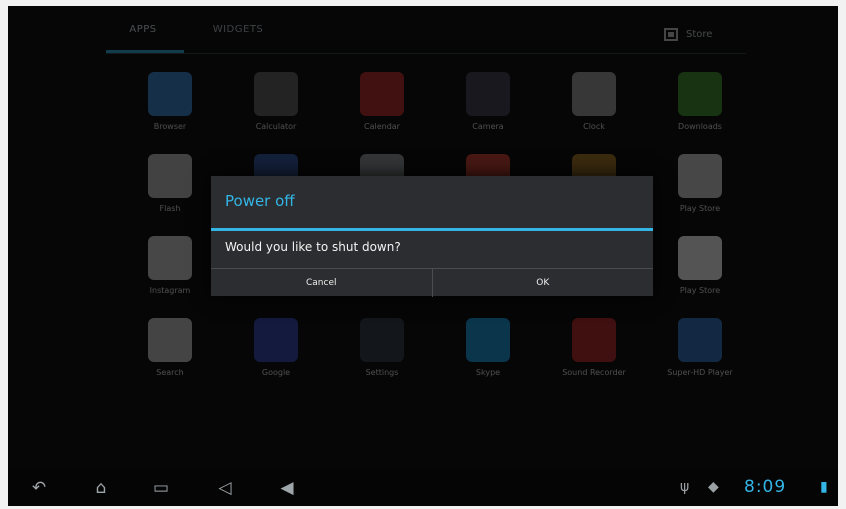 This screenshot has width=846, height=509. I want to click on skype-icon, so click(488, 340).